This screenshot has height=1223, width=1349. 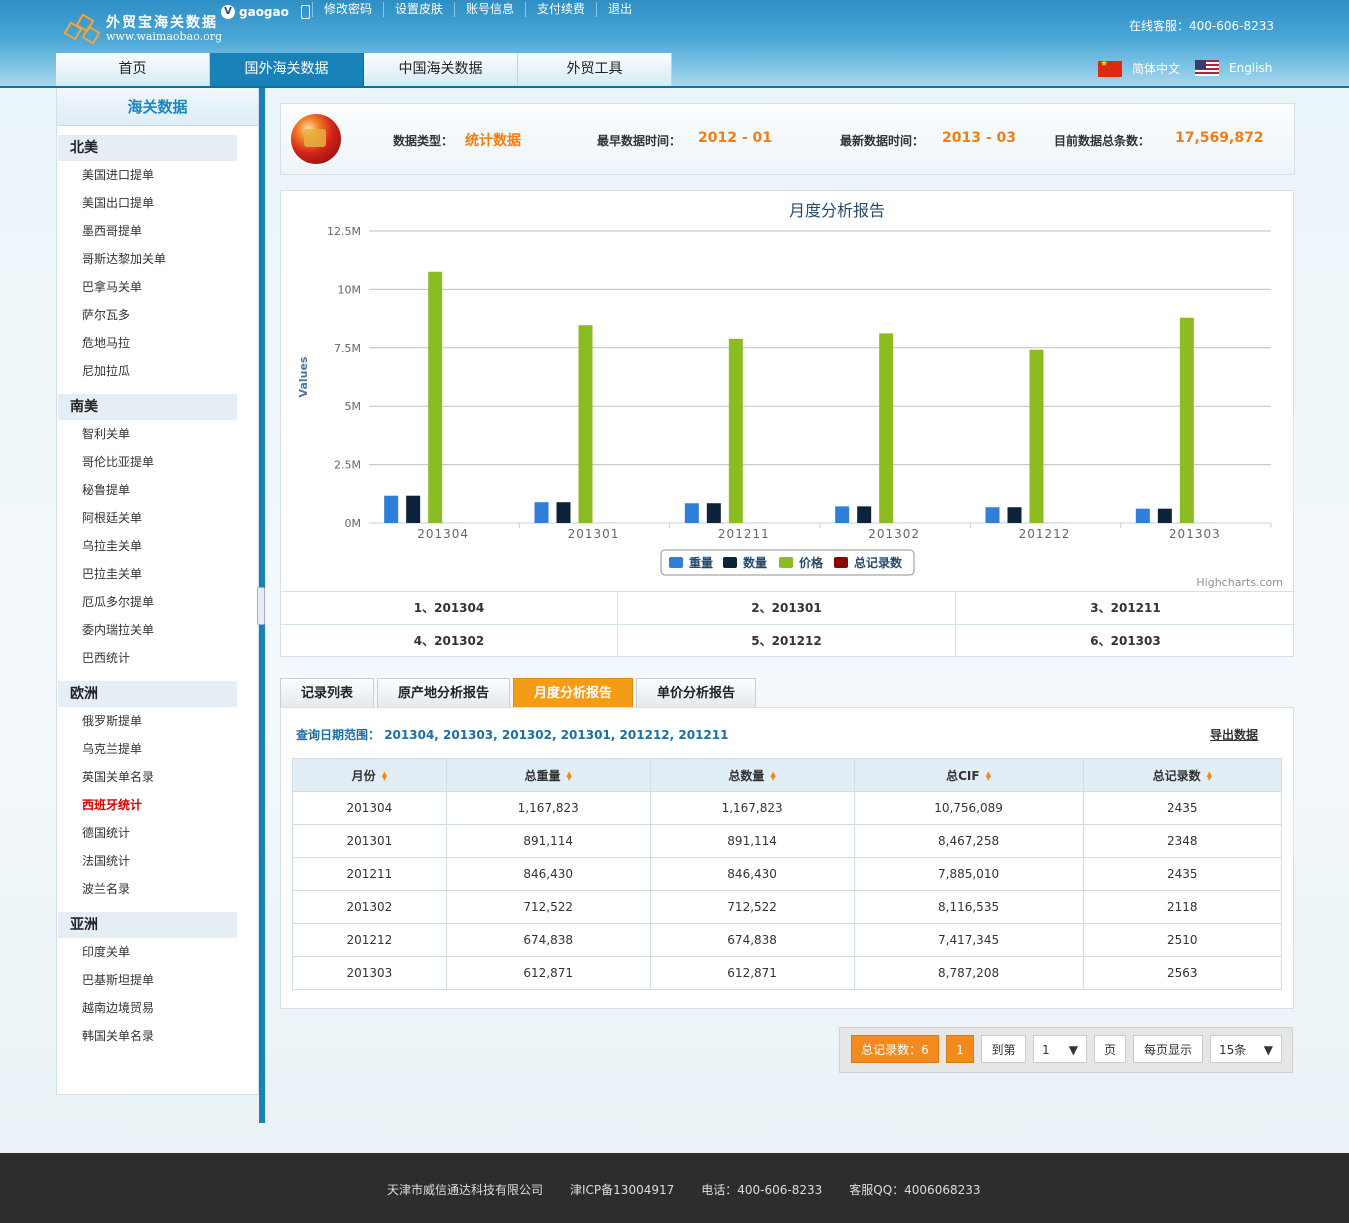 What do you see at coordinates (369, 940) in the screenshot?
I see `table-cell: 201212` at bounding box center [369, 940].